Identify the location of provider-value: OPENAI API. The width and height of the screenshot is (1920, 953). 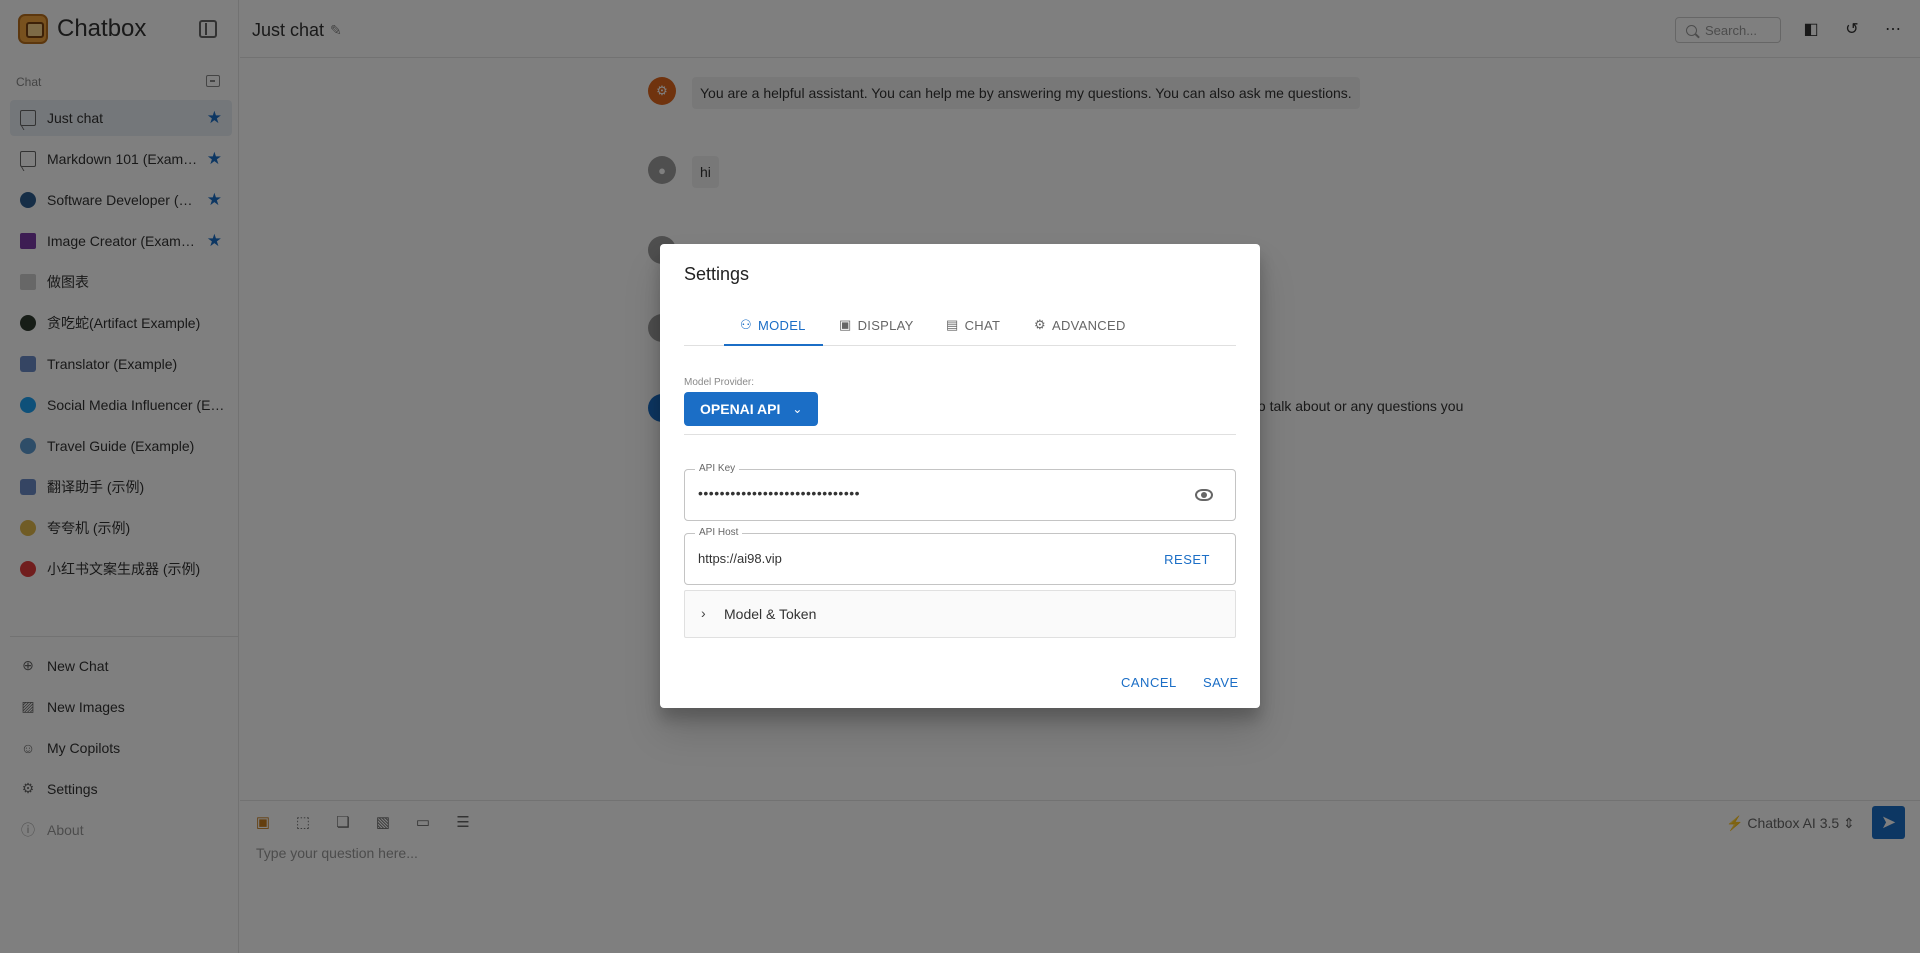
(740, 409).